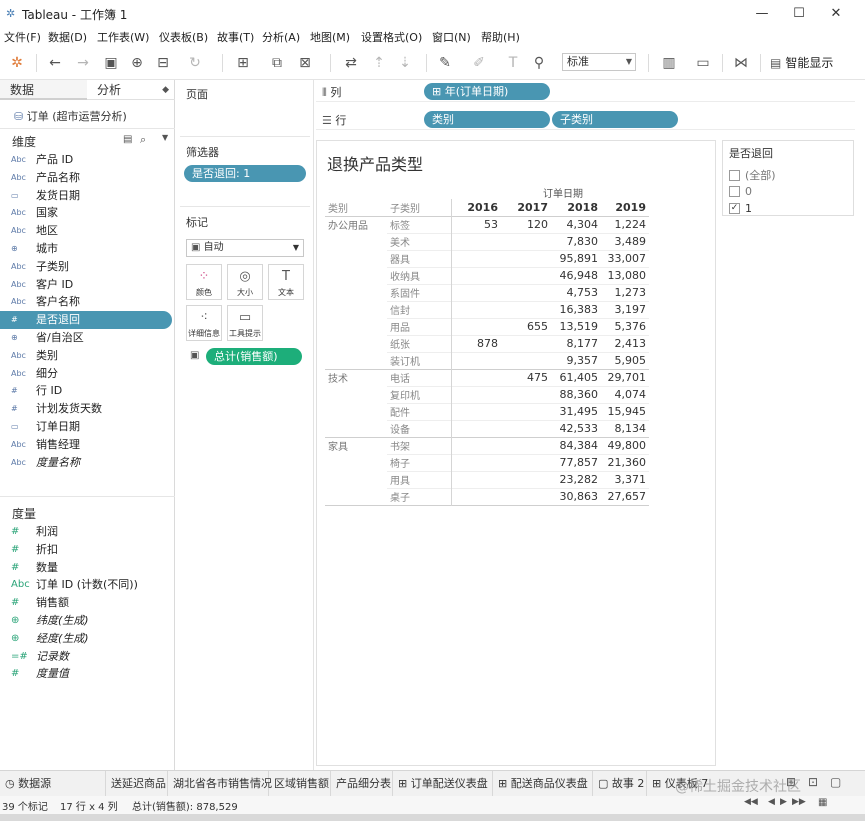 This screenshot has height=821, width=865. Describe the element at coordinates (87, 285) in the screenshot. I see `dimension-field: Abc 客户 ID` at that location.